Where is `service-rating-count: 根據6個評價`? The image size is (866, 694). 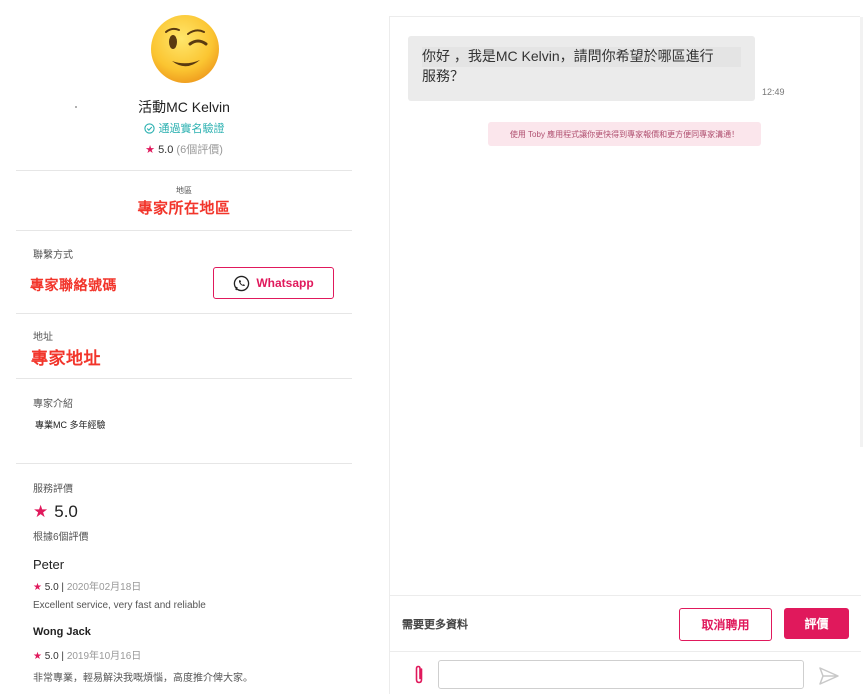 service-rating-count: 根據6個評價 is located at coordinates (61, 537).